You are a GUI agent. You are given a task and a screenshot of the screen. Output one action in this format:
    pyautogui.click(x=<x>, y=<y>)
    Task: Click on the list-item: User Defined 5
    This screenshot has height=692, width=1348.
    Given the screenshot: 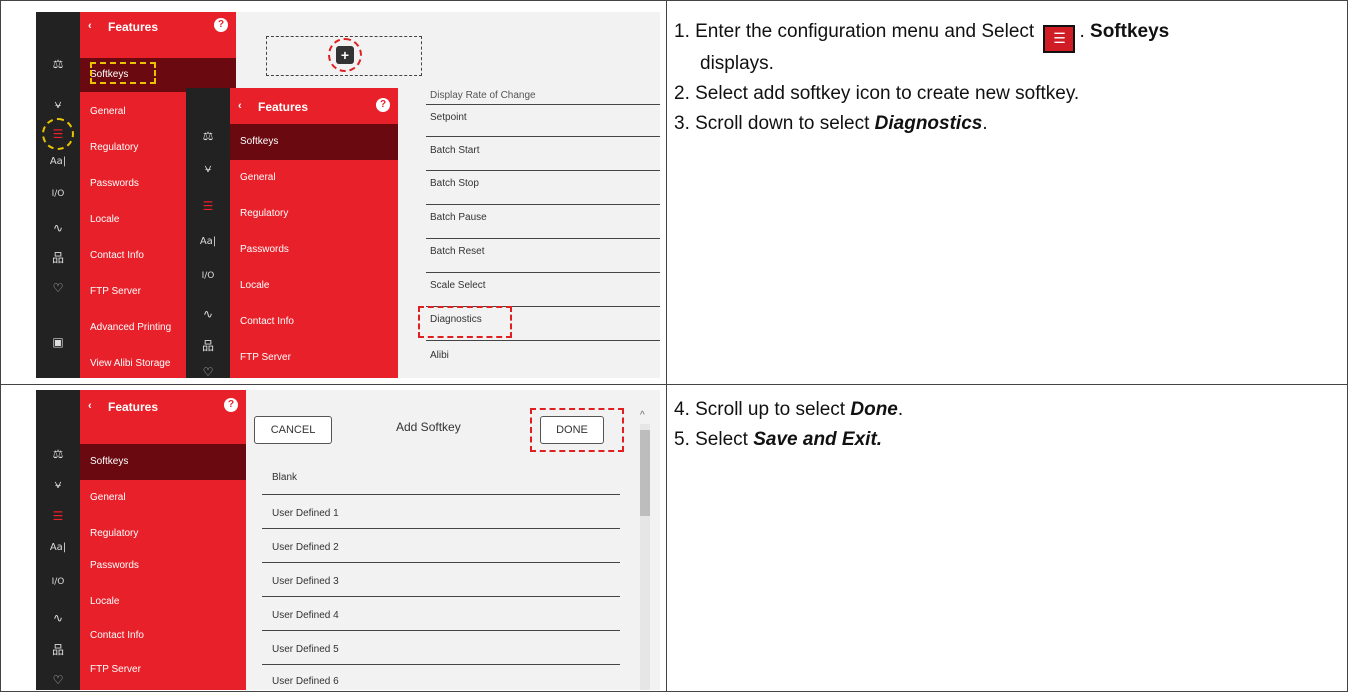 What is the action you would take?
    pyautogui.click(x=305, y=649)
    